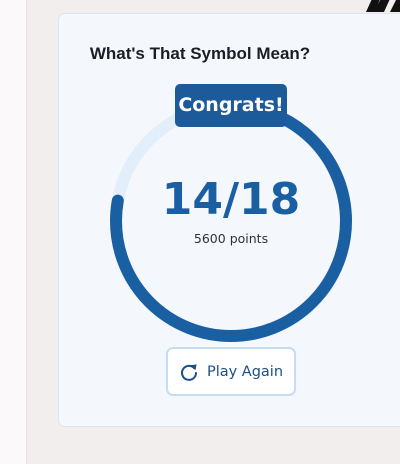 Image resolution: width=400 pixels, height=464 pixels. Describe the element at coordinates (231, 199) in the screenshot. I see `score-value: 14/18` at that location.